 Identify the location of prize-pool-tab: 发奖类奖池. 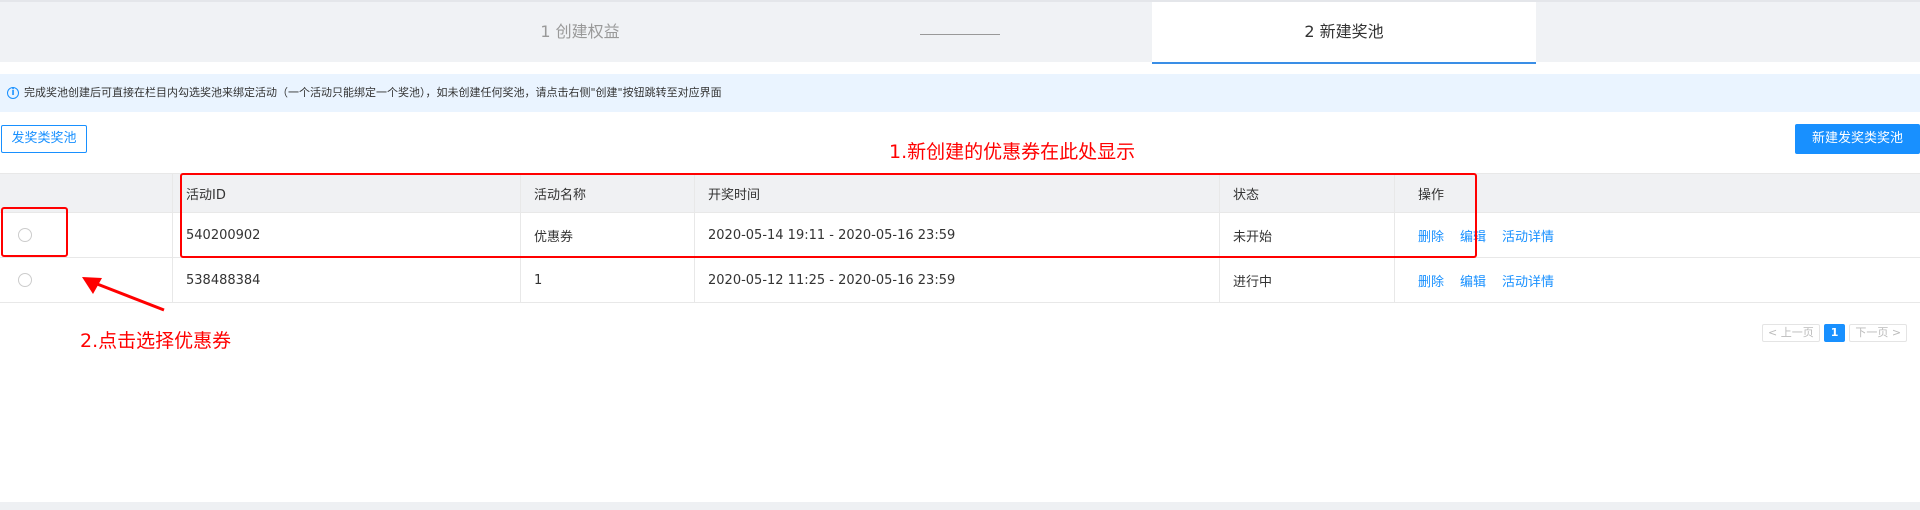
(44, 139).